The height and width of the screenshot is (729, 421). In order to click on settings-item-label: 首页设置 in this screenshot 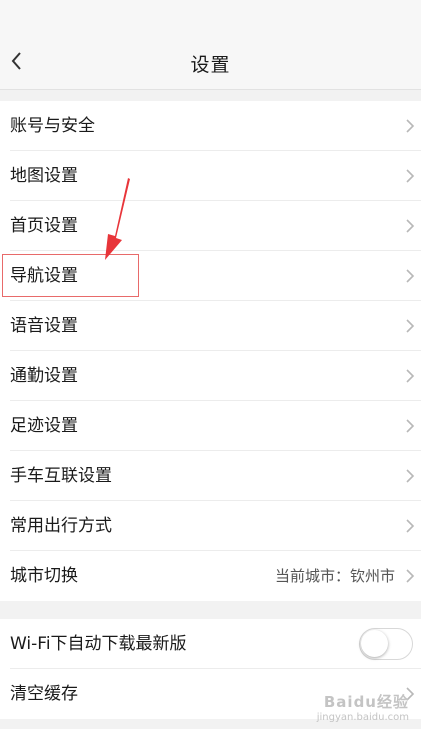, I will do `click(44, 226)`.